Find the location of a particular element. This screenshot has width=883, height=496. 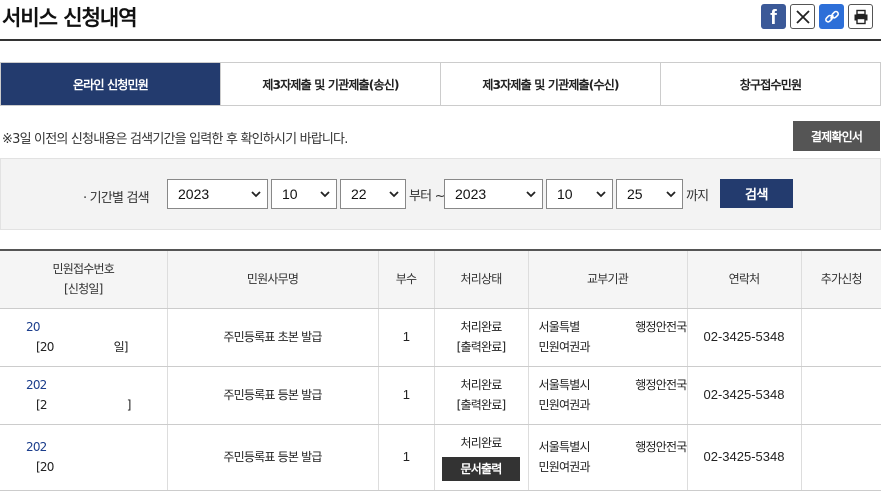

period-search-label: · 기간별 검색 is located at coordinates (116, 198).